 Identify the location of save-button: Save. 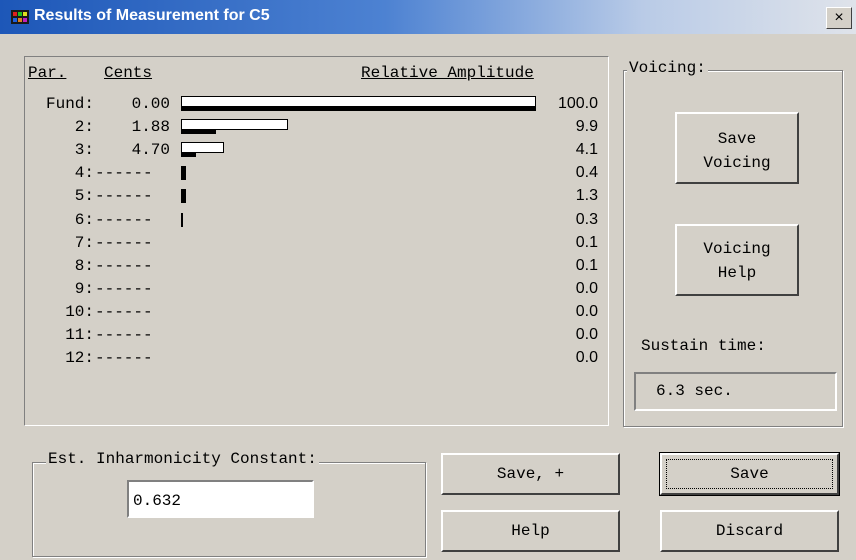
(749, 474).